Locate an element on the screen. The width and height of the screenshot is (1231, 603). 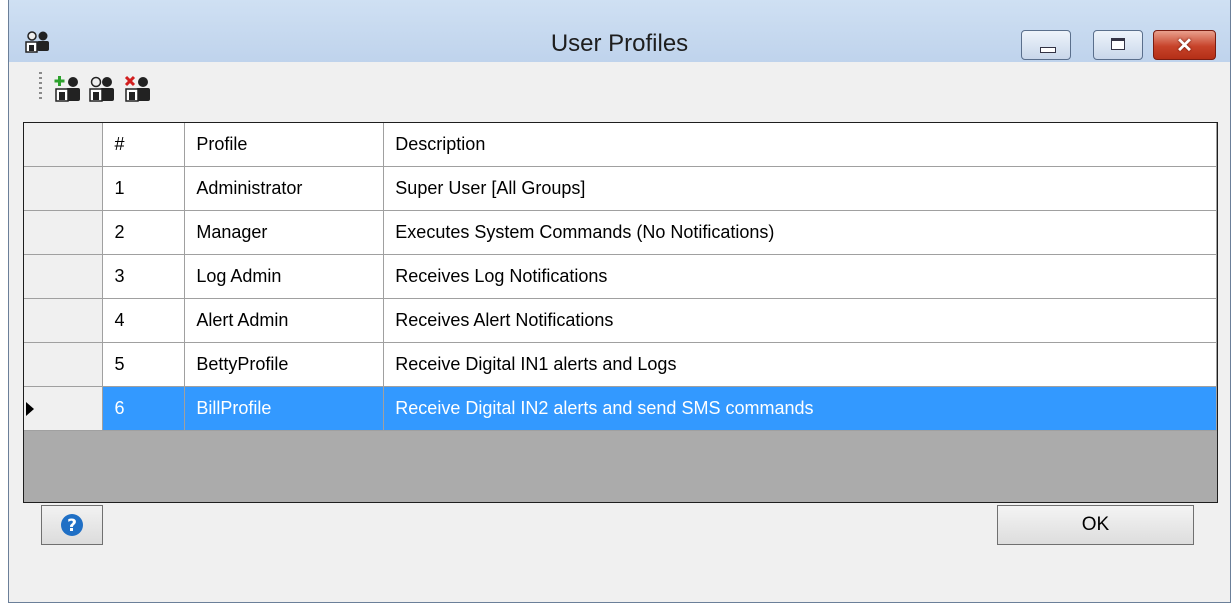
column-header-number: # is located at coordinates (144, 145).